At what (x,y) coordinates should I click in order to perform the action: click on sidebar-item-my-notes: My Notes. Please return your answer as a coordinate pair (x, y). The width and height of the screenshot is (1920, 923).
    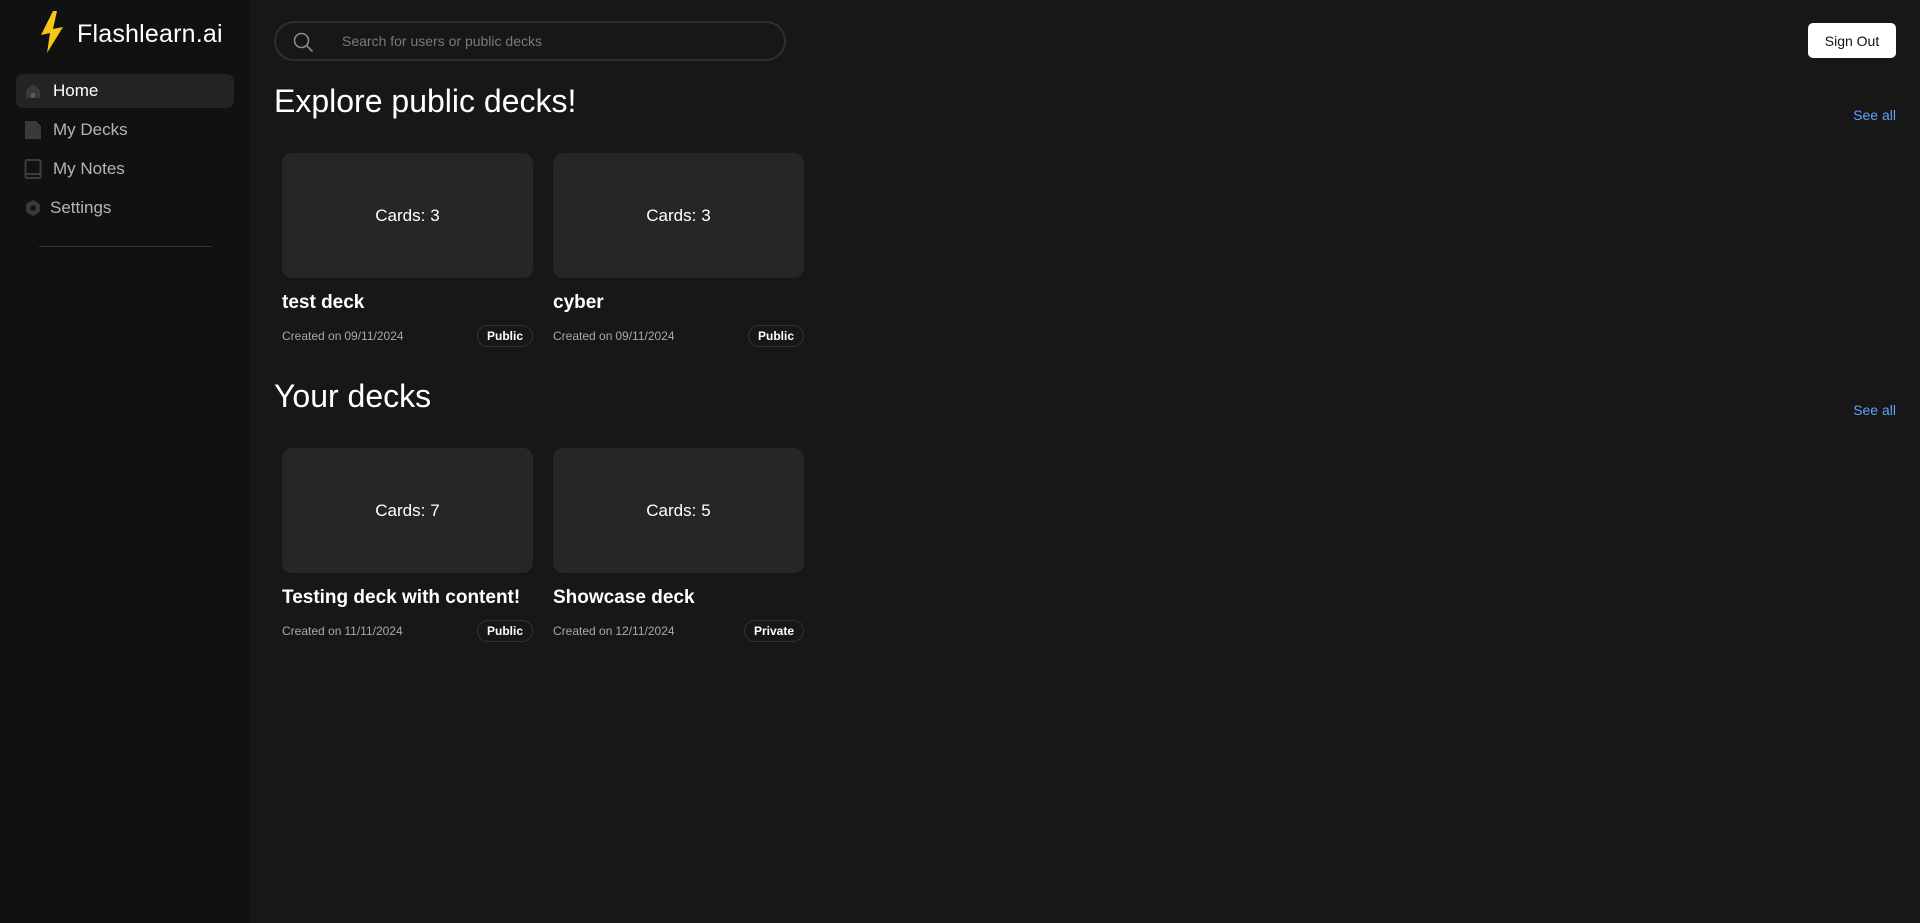
    Looking at the image, I should click on (125, 169).